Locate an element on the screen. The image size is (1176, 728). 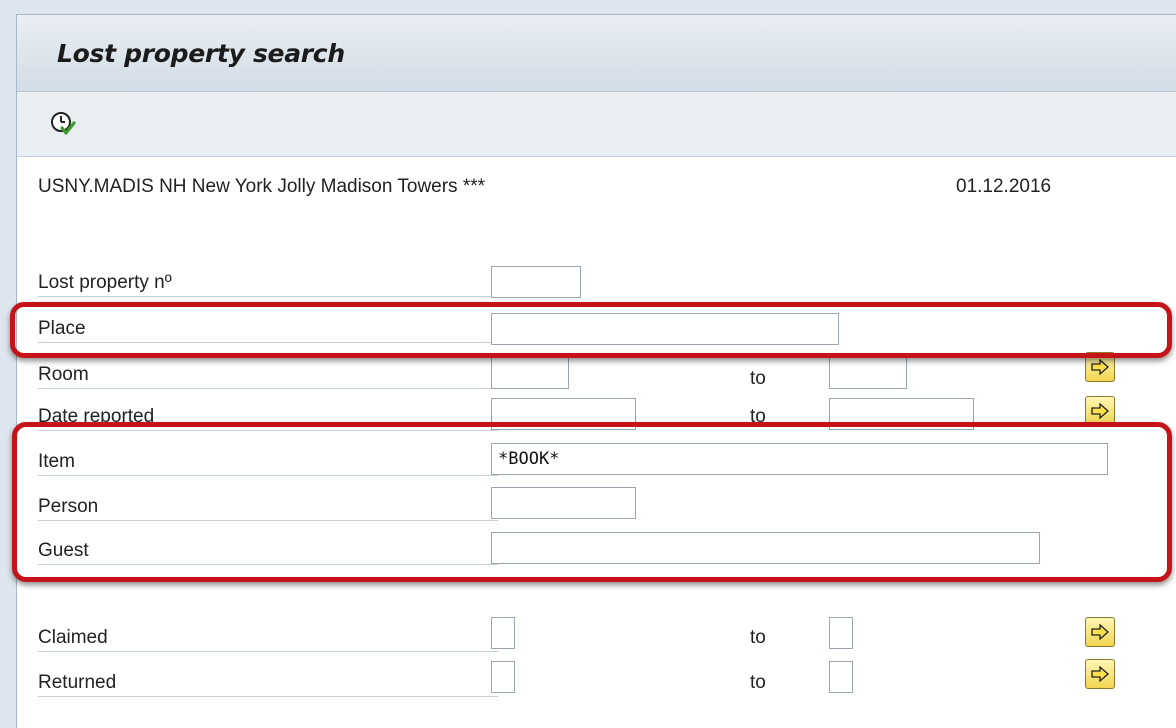
application-toolbar is located at coordinates (596, 124).